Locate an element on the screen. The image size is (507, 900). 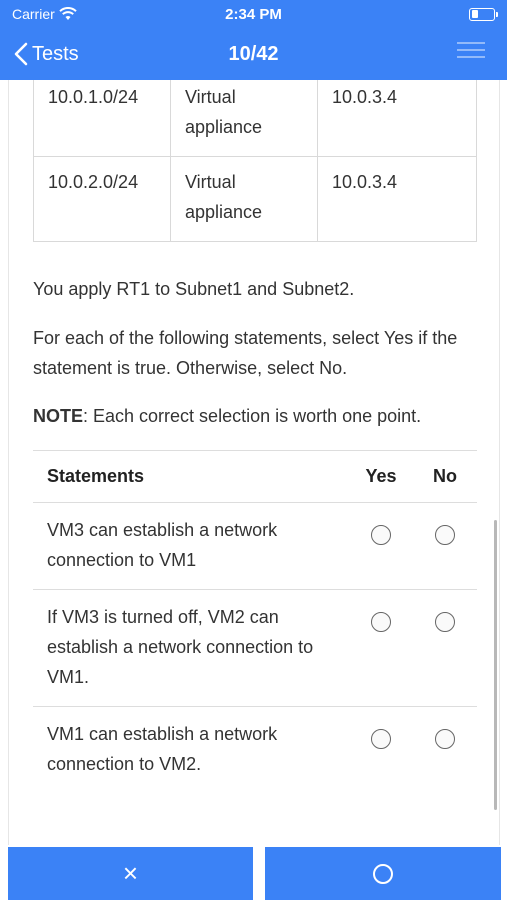
correct-button is located at coordinates (383, 873).